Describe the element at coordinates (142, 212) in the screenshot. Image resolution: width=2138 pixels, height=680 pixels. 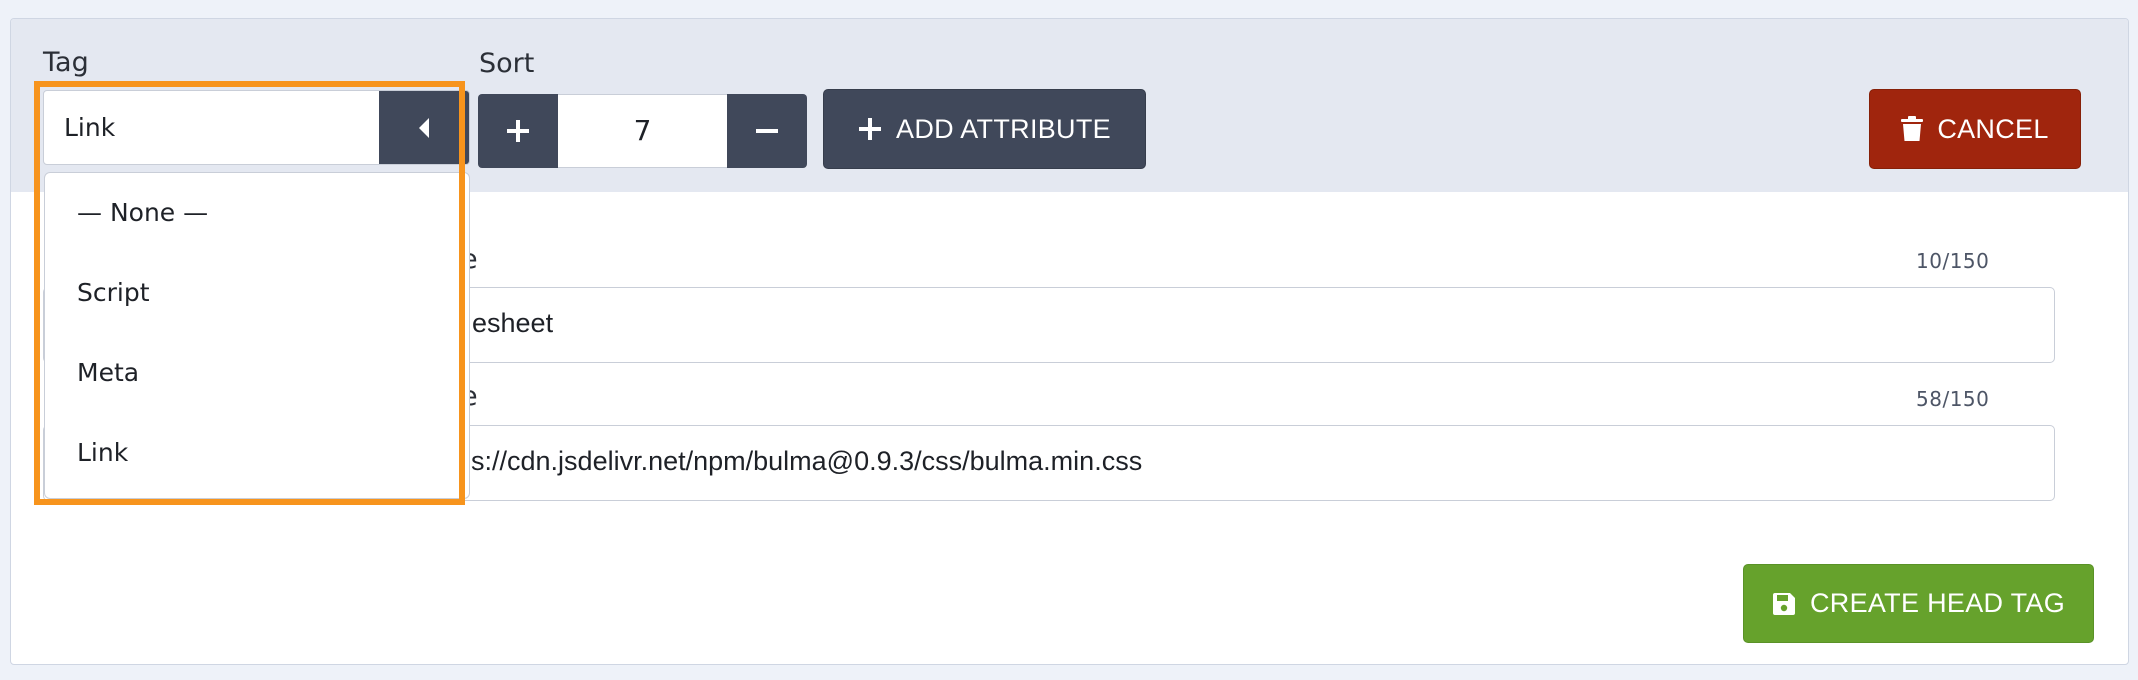
I see `dropdown-option-none: — None —` at that location.